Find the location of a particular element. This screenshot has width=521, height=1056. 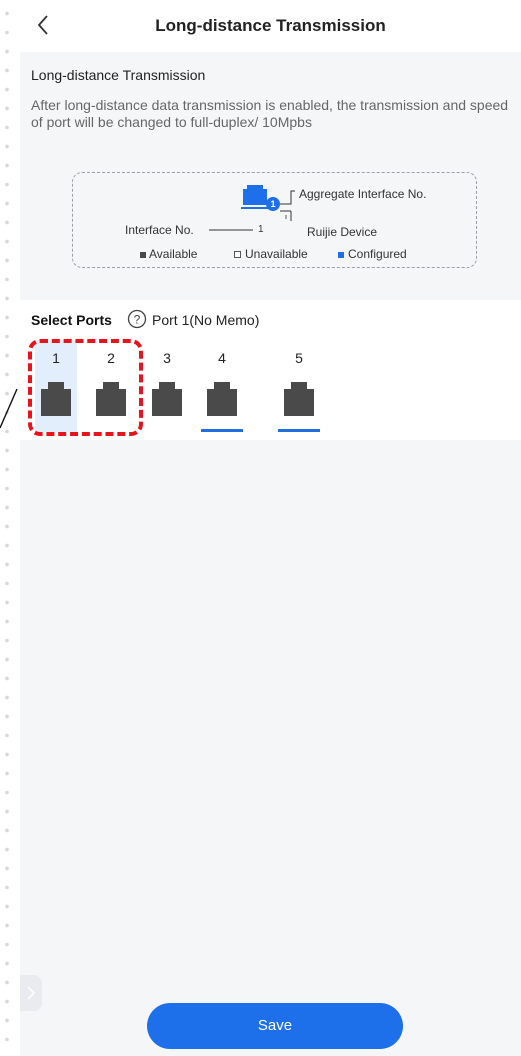

port-number: 5 is located at coordinates (299, 358).